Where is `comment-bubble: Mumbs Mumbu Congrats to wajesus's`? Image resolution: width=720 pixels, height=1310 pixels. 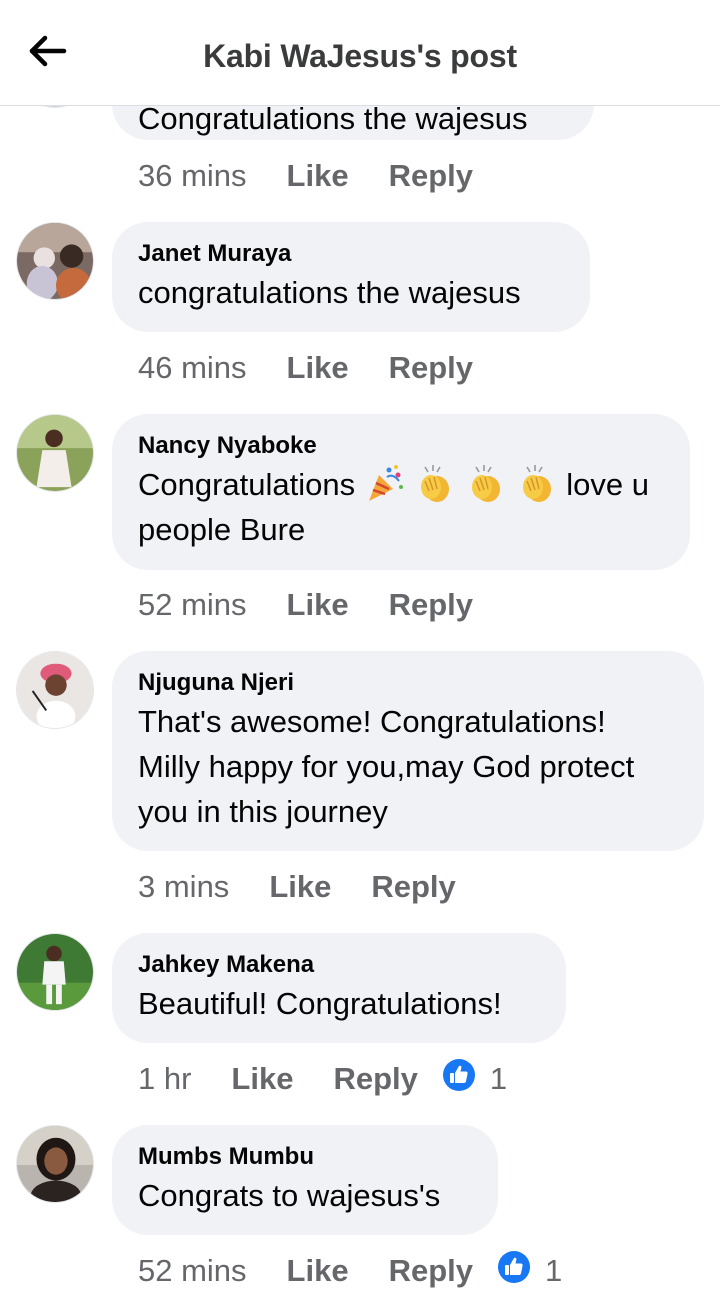
comment-bubble: Mumbs Mumbu Congrats to wajesus's is located at coordinates (305, 1180).